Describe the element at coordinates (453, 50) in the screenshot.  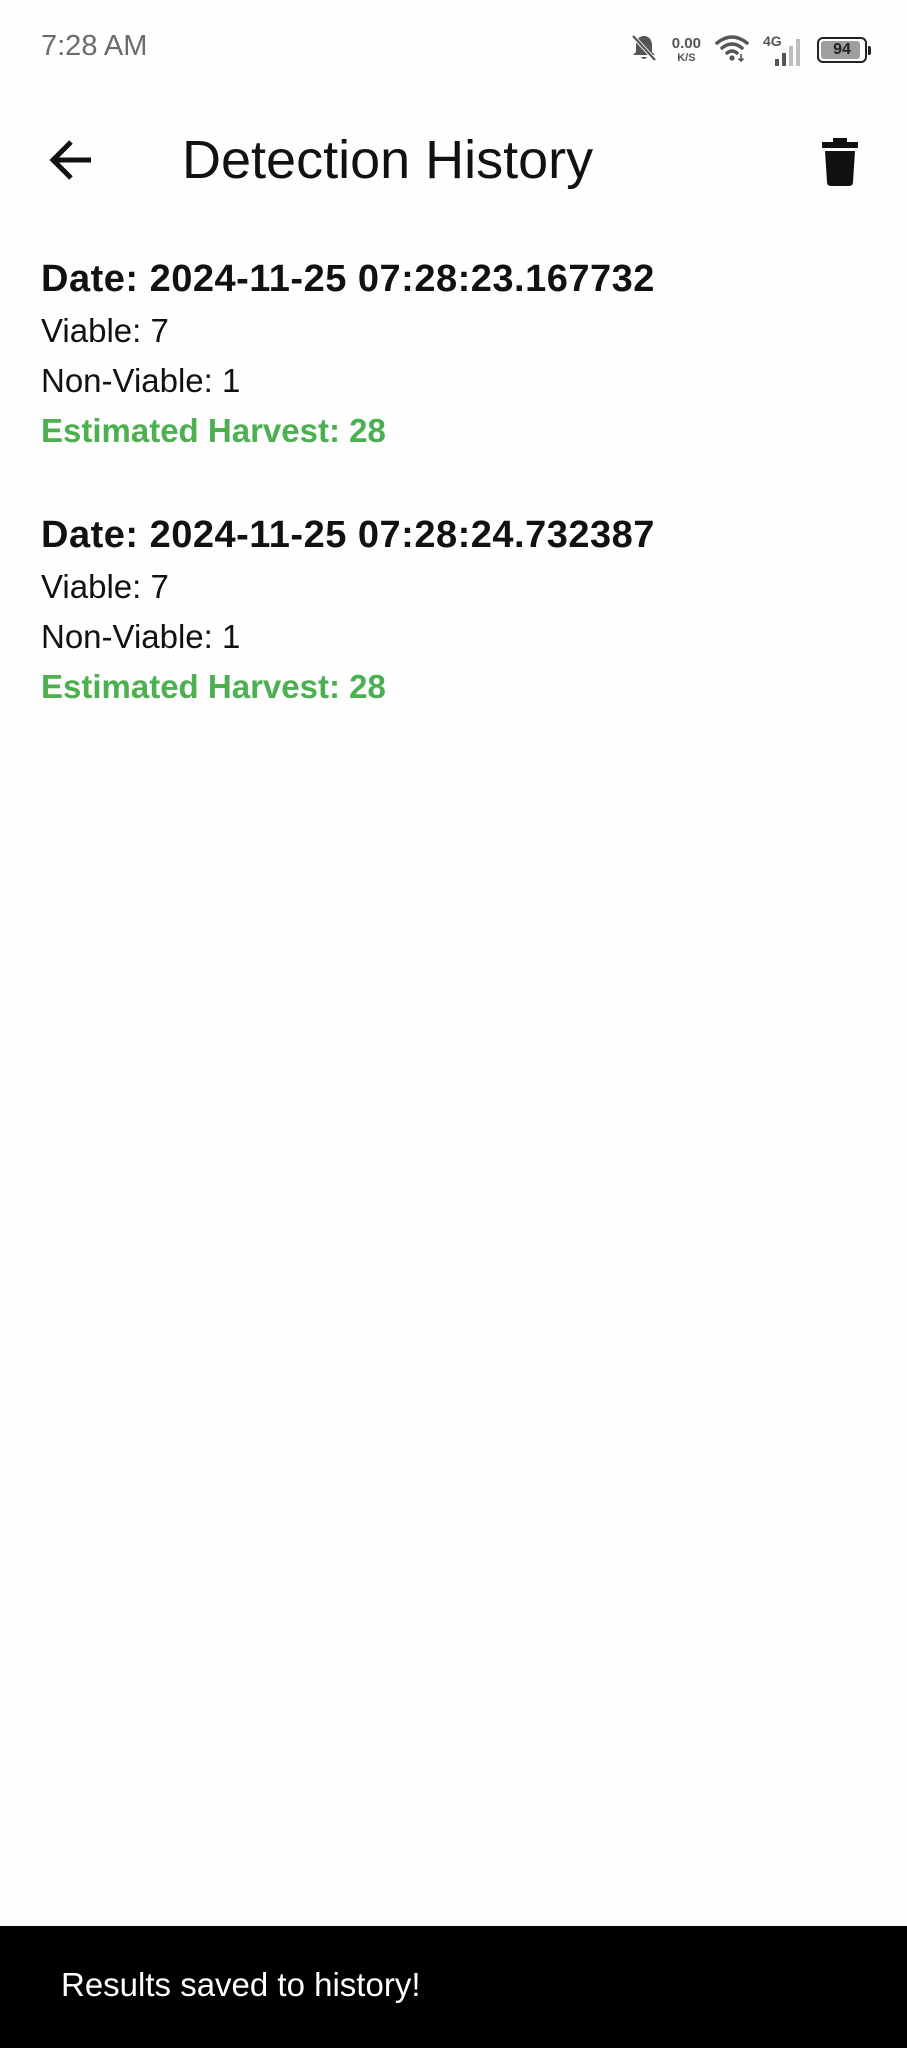
I see `status-bar: 7:28 AM 0.00 K/S 4G 94` at that location.